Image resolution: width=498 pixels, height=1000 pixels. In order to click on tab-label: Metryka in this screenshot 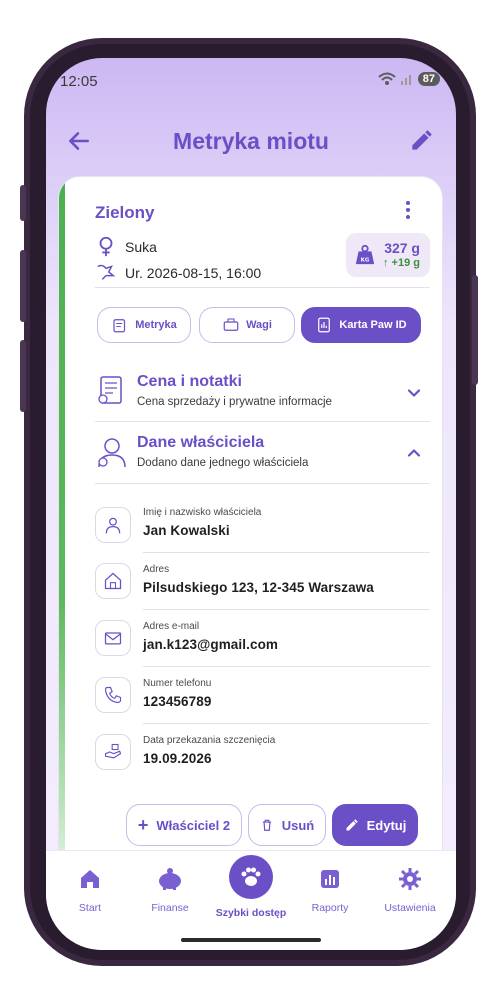, I will do `click(156, 325)`.